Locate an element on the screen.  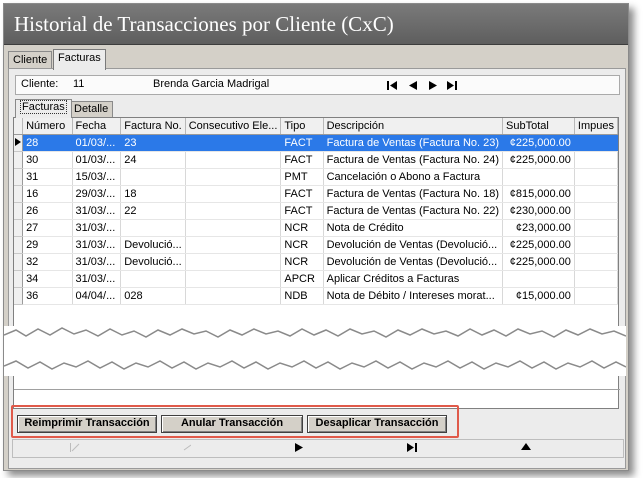
cell-tipo: APCR is located at coordinates (302, 279).